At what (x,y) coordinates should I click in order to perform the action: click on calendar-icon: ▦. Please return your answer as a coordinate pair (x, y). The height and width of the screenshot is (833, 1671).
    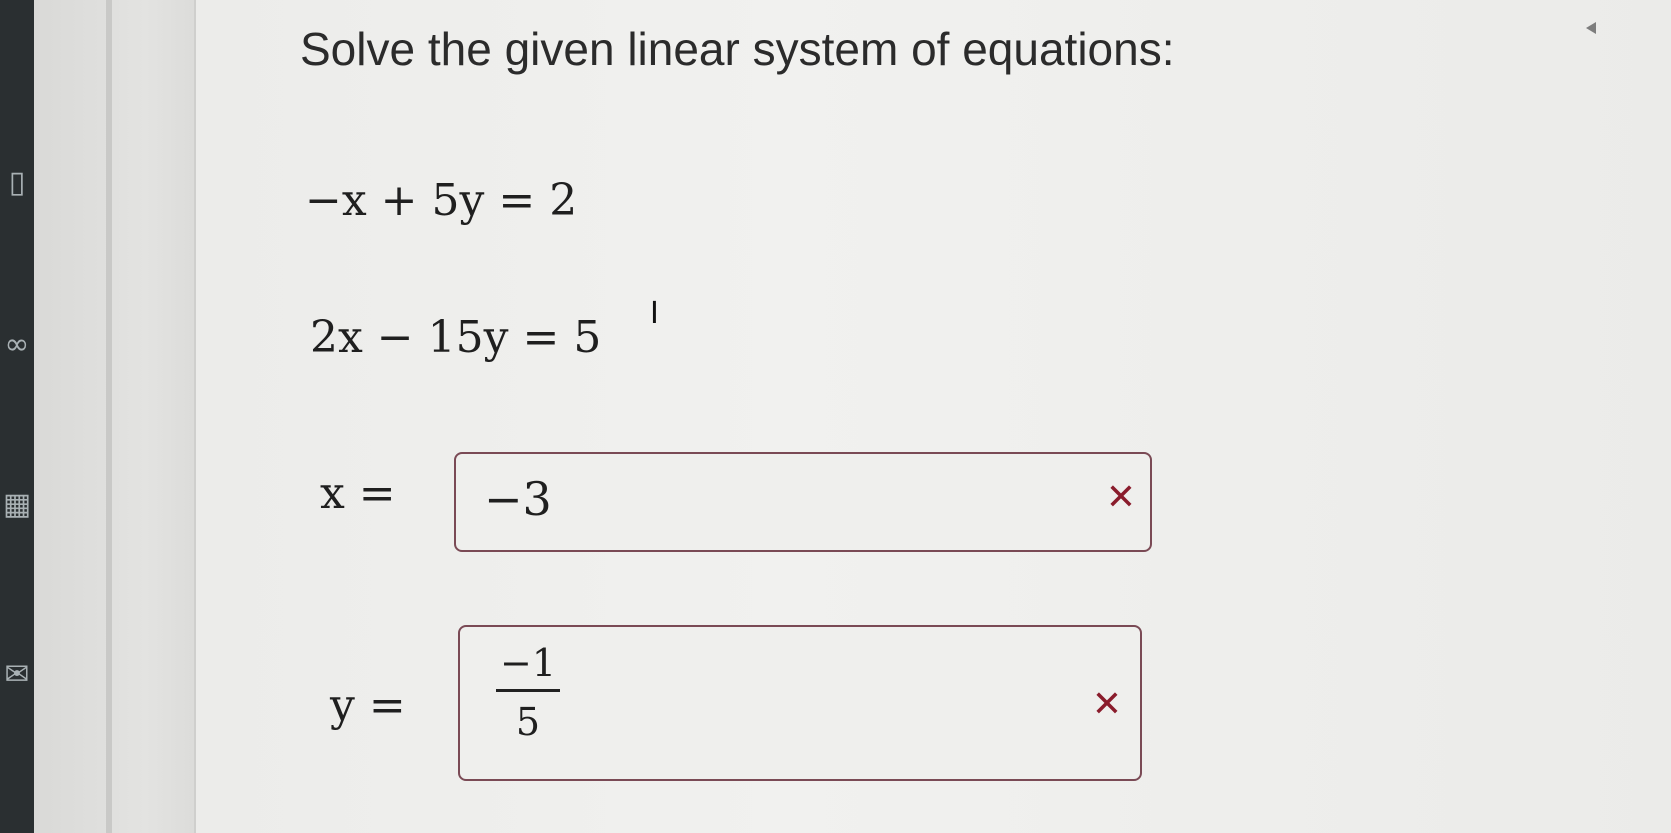
    Looking at the image, I should click on (17, 505).